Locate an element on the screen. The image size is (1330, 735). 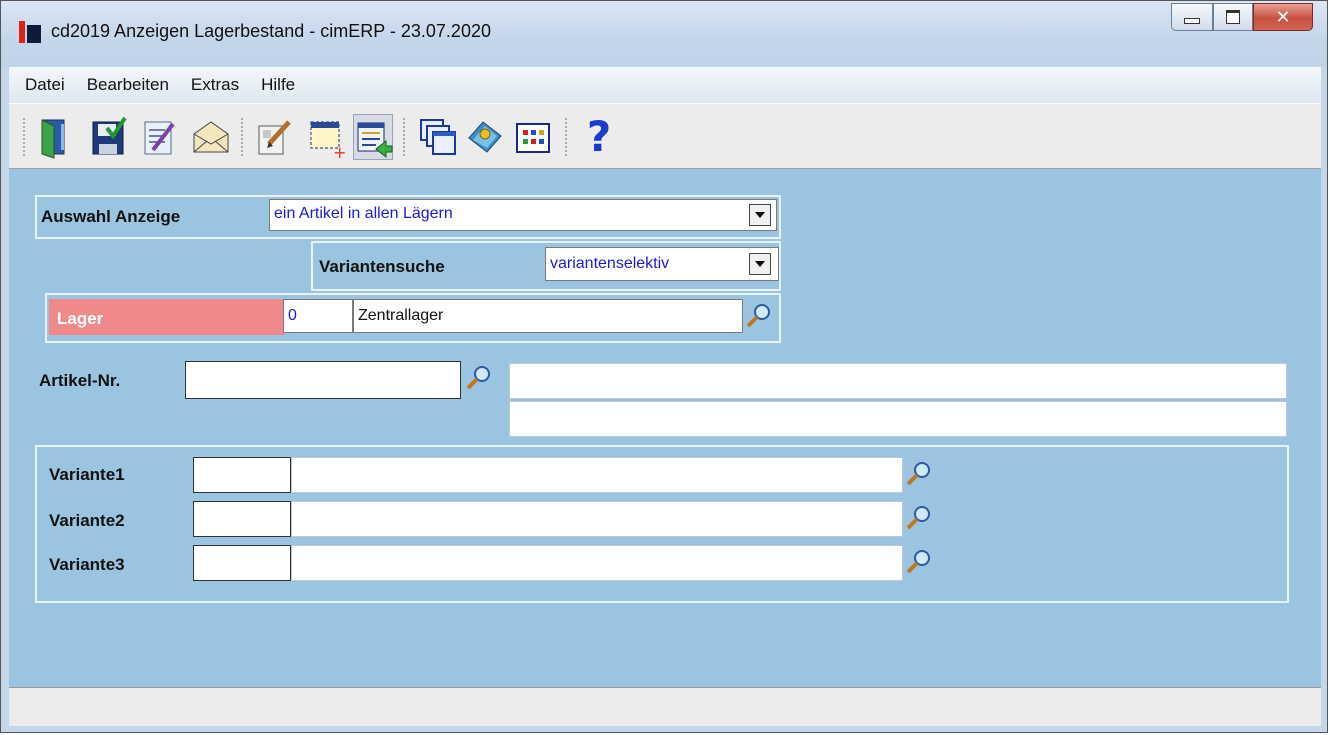
variante2-label: Variante2 is located at coordinates (87, 520).